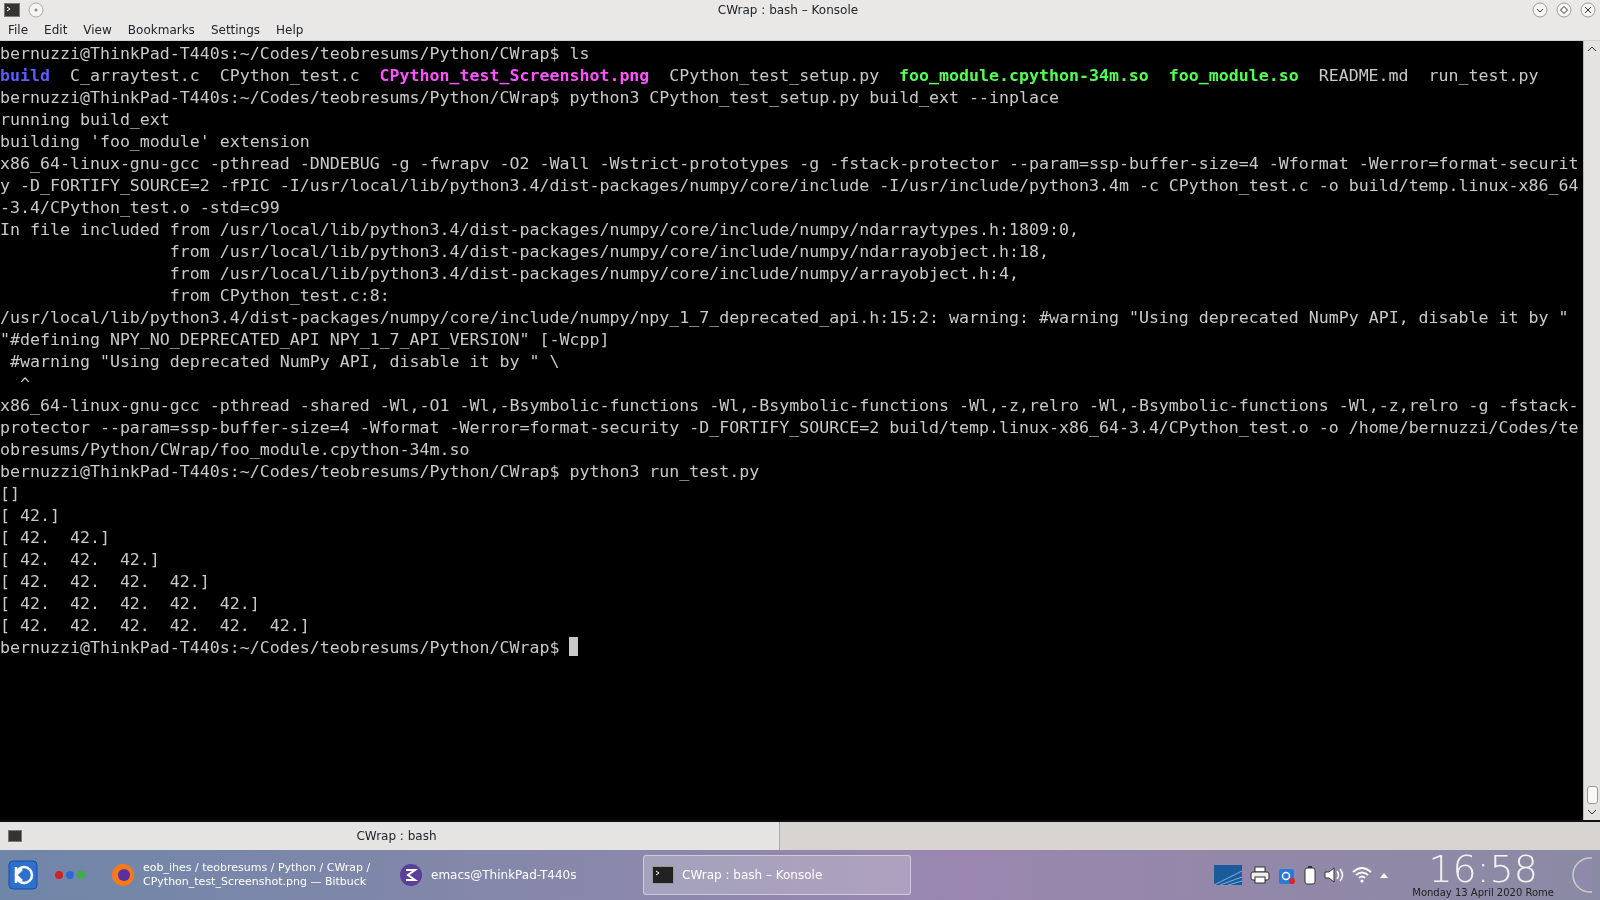 This screenshot has width=1600, height=900. Describe the element at coordinates (540, 230) in the screenshot. I see `terminal-line: In file included from /usr/local/lib/python3.4/dist-packages/numpy/core/include/numpy/ndarraytypes.h:1809:0,` at that location.